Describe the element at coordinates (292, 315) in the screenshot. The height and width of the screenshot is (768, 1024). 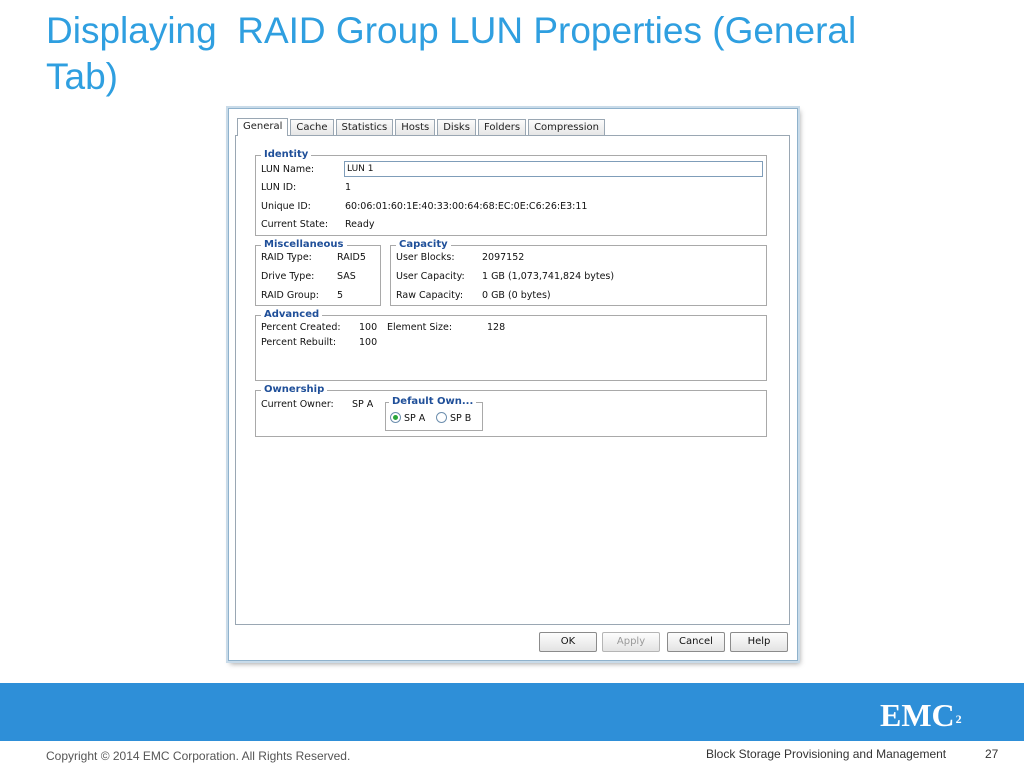
I see `advanced-legend: Advanced` at that location.